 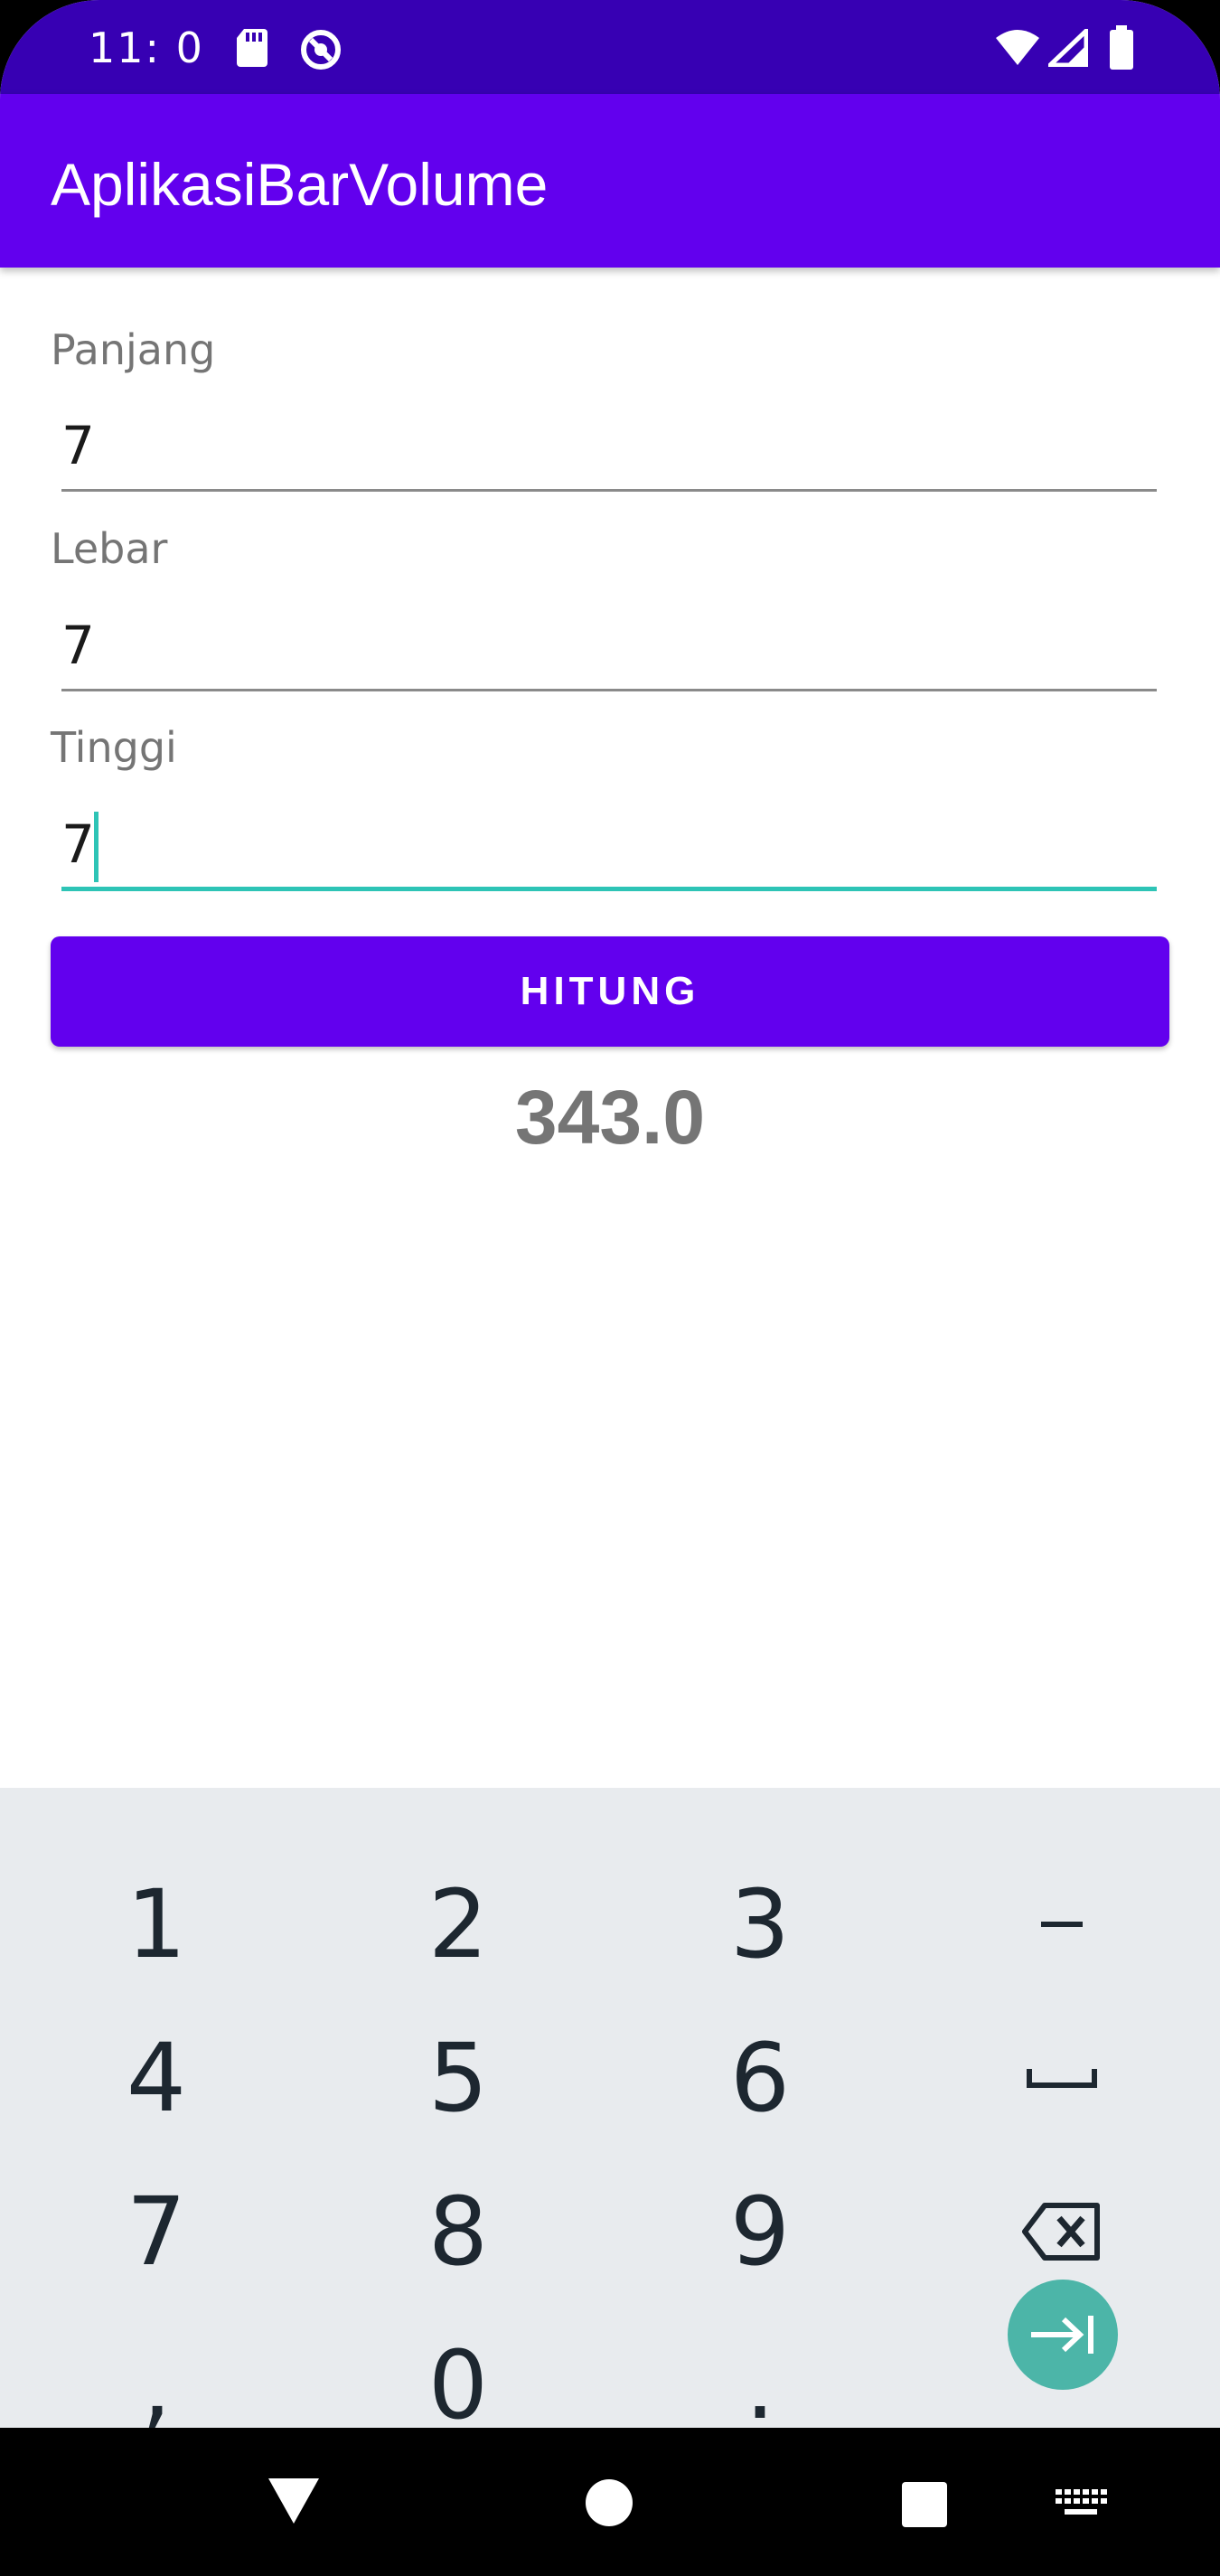 I want to click on key-minus, so click(x=1062, y=1924).